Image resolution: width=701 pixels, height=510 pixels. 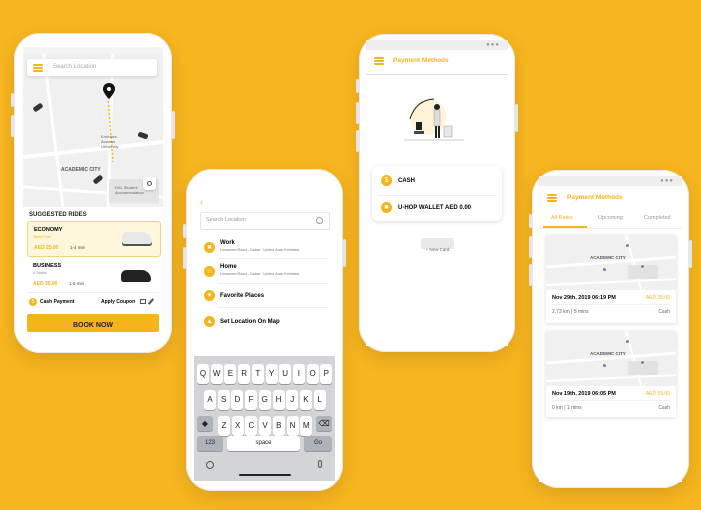 I want to click on key-g: G, so click(x=264, y=400).